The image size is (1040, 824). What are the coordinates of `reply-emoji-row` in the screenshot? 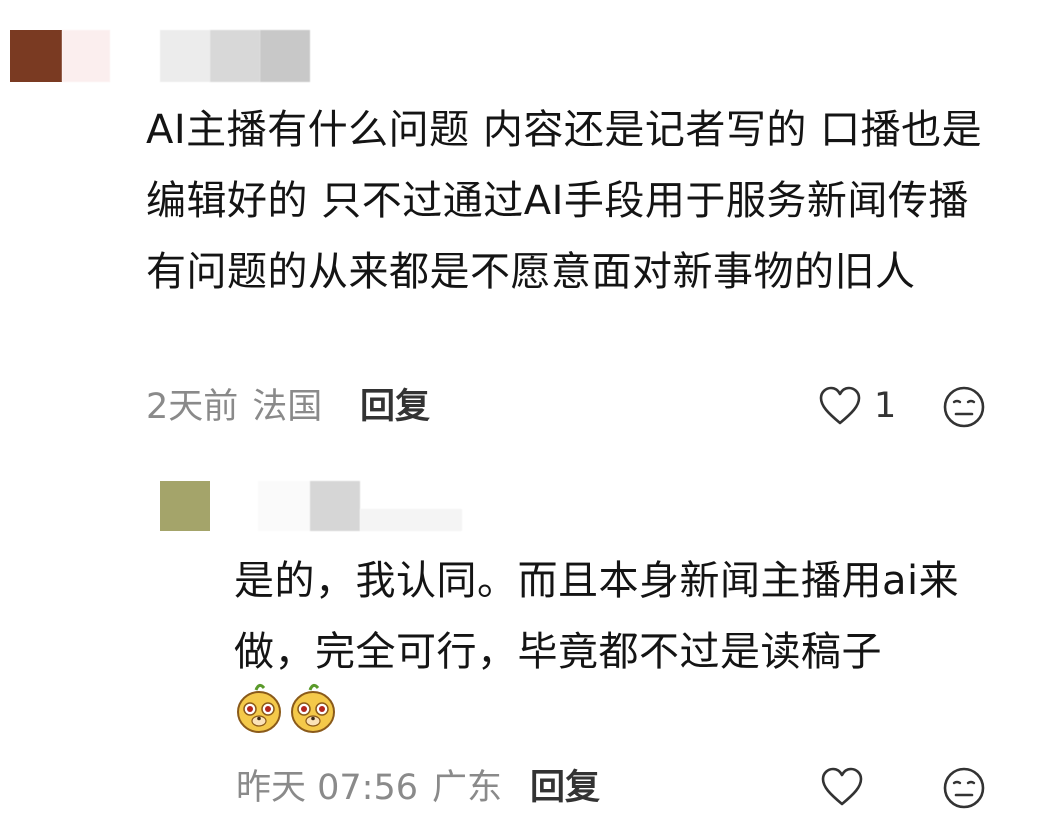 It's located at (286, 708).